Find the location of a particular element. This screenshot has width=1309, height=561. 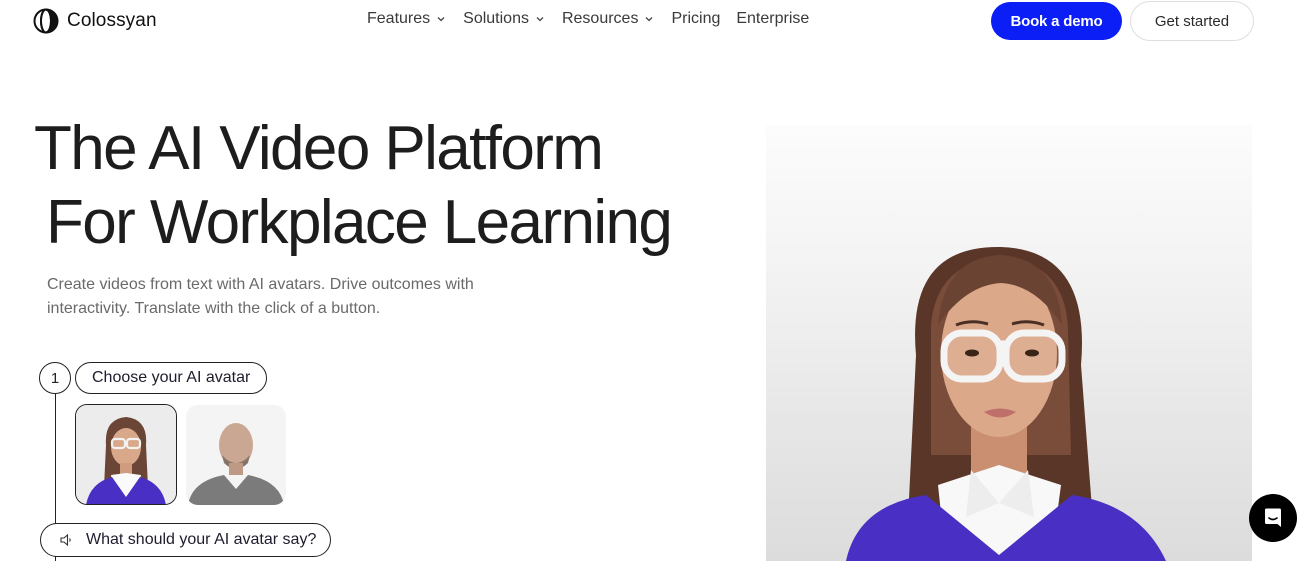

nav-label: Features is located at coordinates (399, 18).